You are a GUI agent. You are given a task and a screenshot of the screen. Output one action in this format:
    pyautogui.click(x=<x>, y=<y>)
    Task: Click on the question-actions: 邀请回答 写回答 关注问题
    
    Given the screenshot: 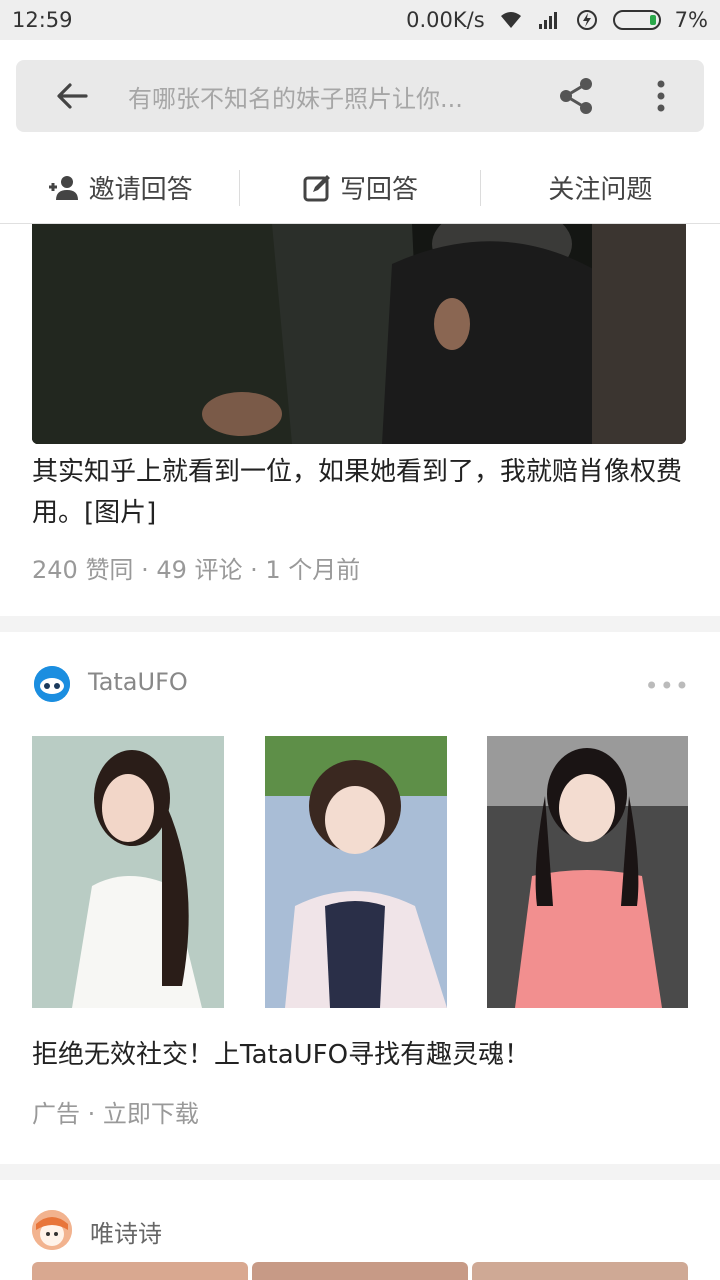 What is the action you would take?
    pyautogui.click(x=360, y=188)
    